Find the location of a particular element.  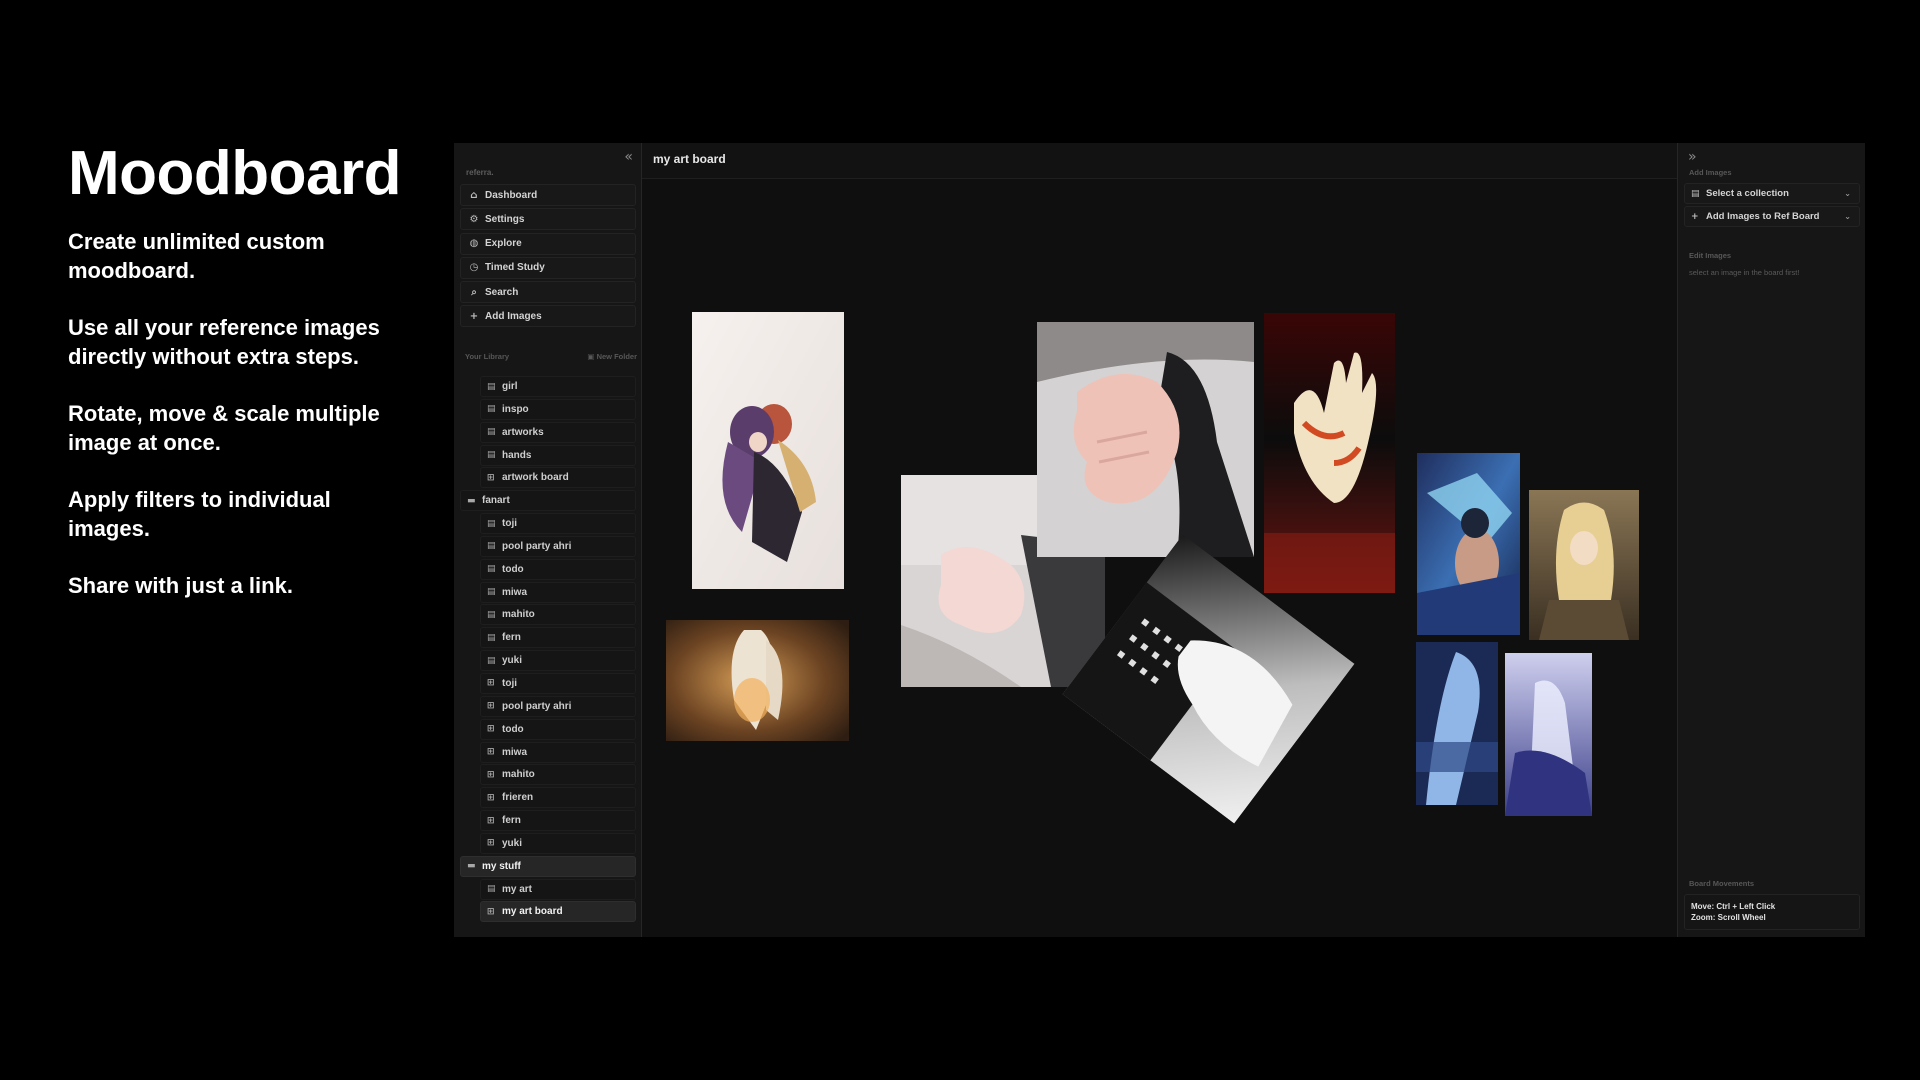

brand-logo: referra. is located at coordinates (480, 172).